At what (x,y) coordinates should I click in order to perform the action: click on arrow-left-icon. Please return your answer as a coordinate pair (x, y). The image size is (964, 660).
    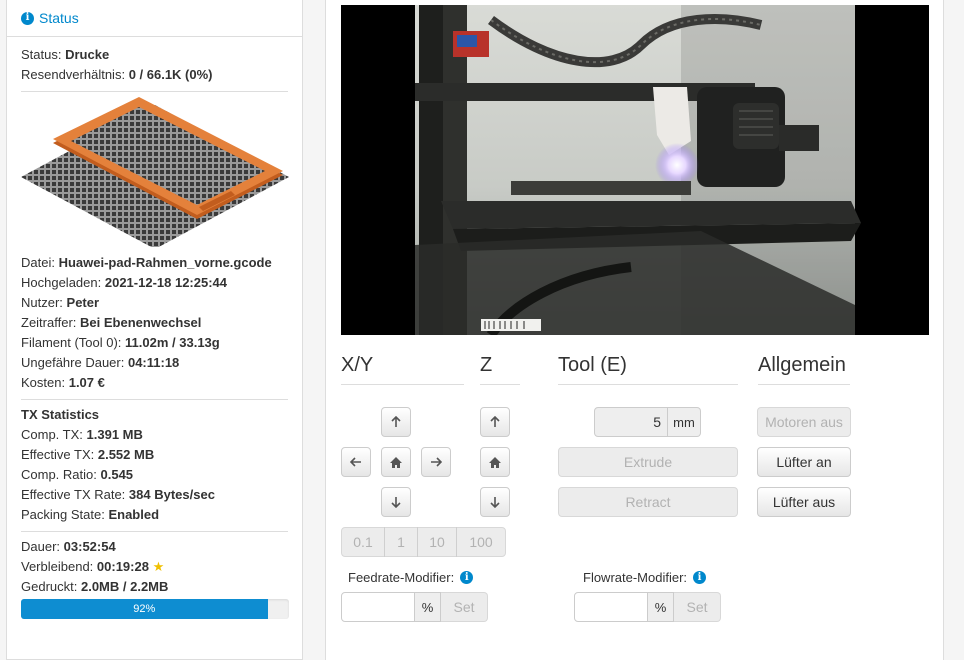
    Looking at the image, I should click on (355, 462).